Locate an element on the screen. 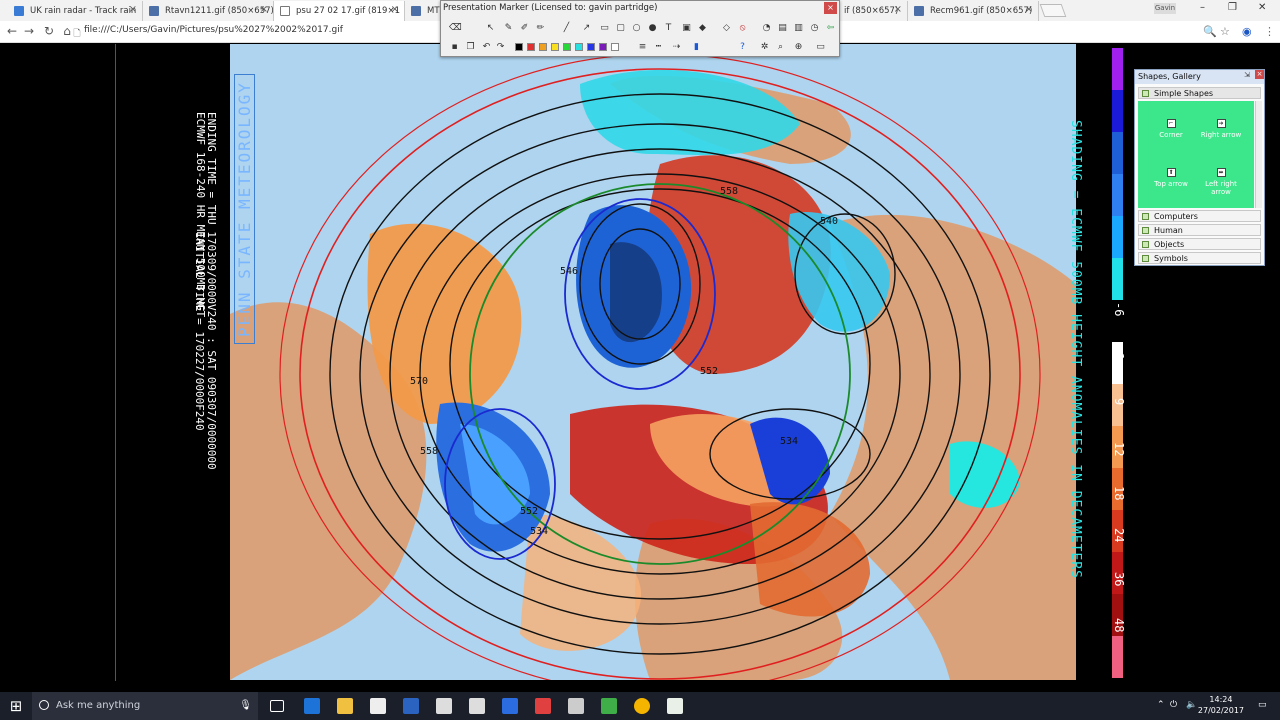 Image resolution: width=1280 pixels, height=720 pixels. user-profile-chip: Gavin is located at coordinates (1165, 8).